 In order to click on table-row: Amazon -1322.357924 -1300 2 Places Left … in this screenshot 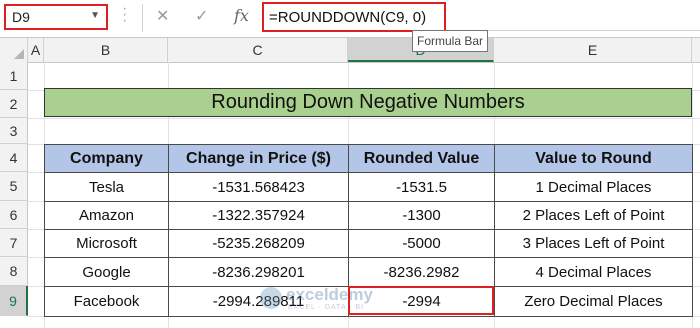, I will do `click(368, 215)`.